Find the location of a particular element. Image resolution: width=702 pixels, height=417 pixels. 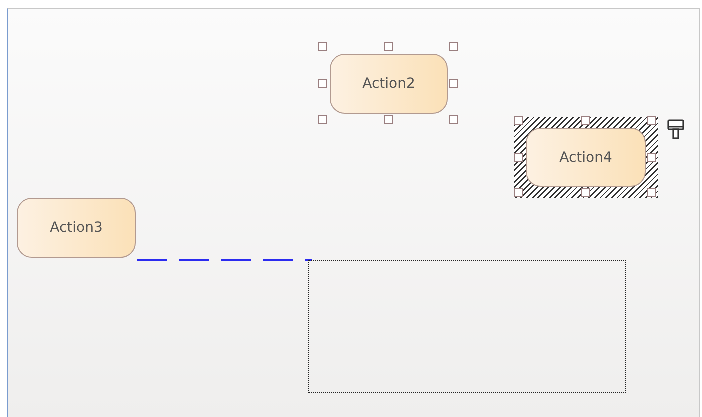

action-node: Action3 is located at coordinates (76, 228).